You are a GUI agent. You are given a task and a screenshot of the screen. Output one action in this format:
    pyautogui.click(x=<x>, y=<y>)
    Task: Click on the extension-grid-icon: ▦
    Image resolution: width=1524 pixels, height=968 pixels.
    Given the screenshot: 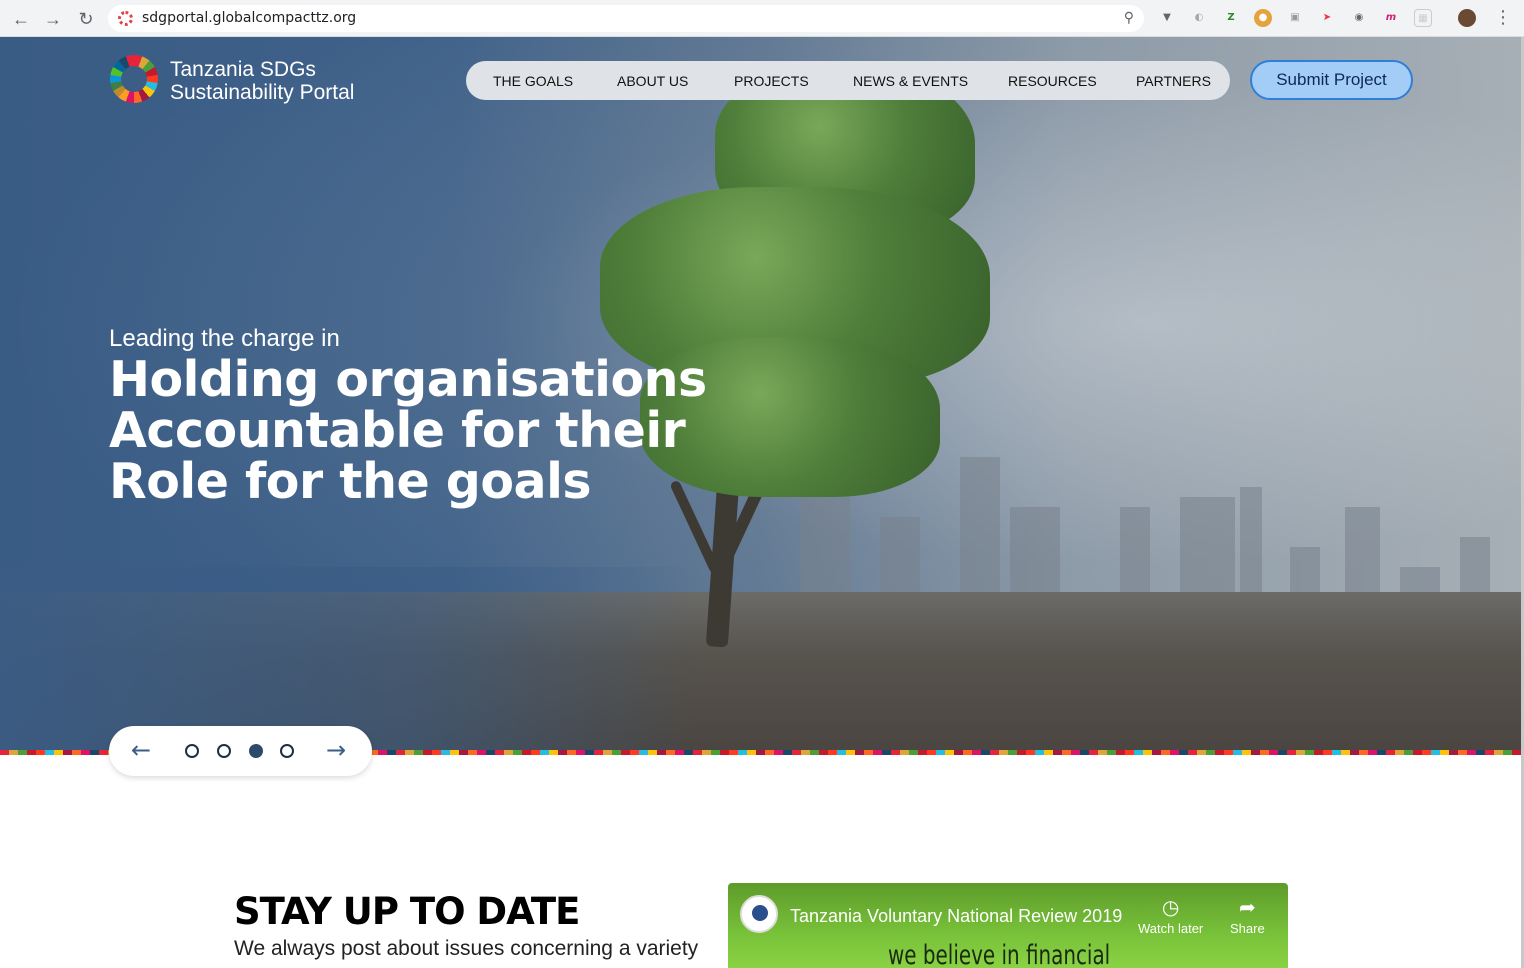 What is the action you would take?
    pyautogui.click(x=1423, y=18)
    